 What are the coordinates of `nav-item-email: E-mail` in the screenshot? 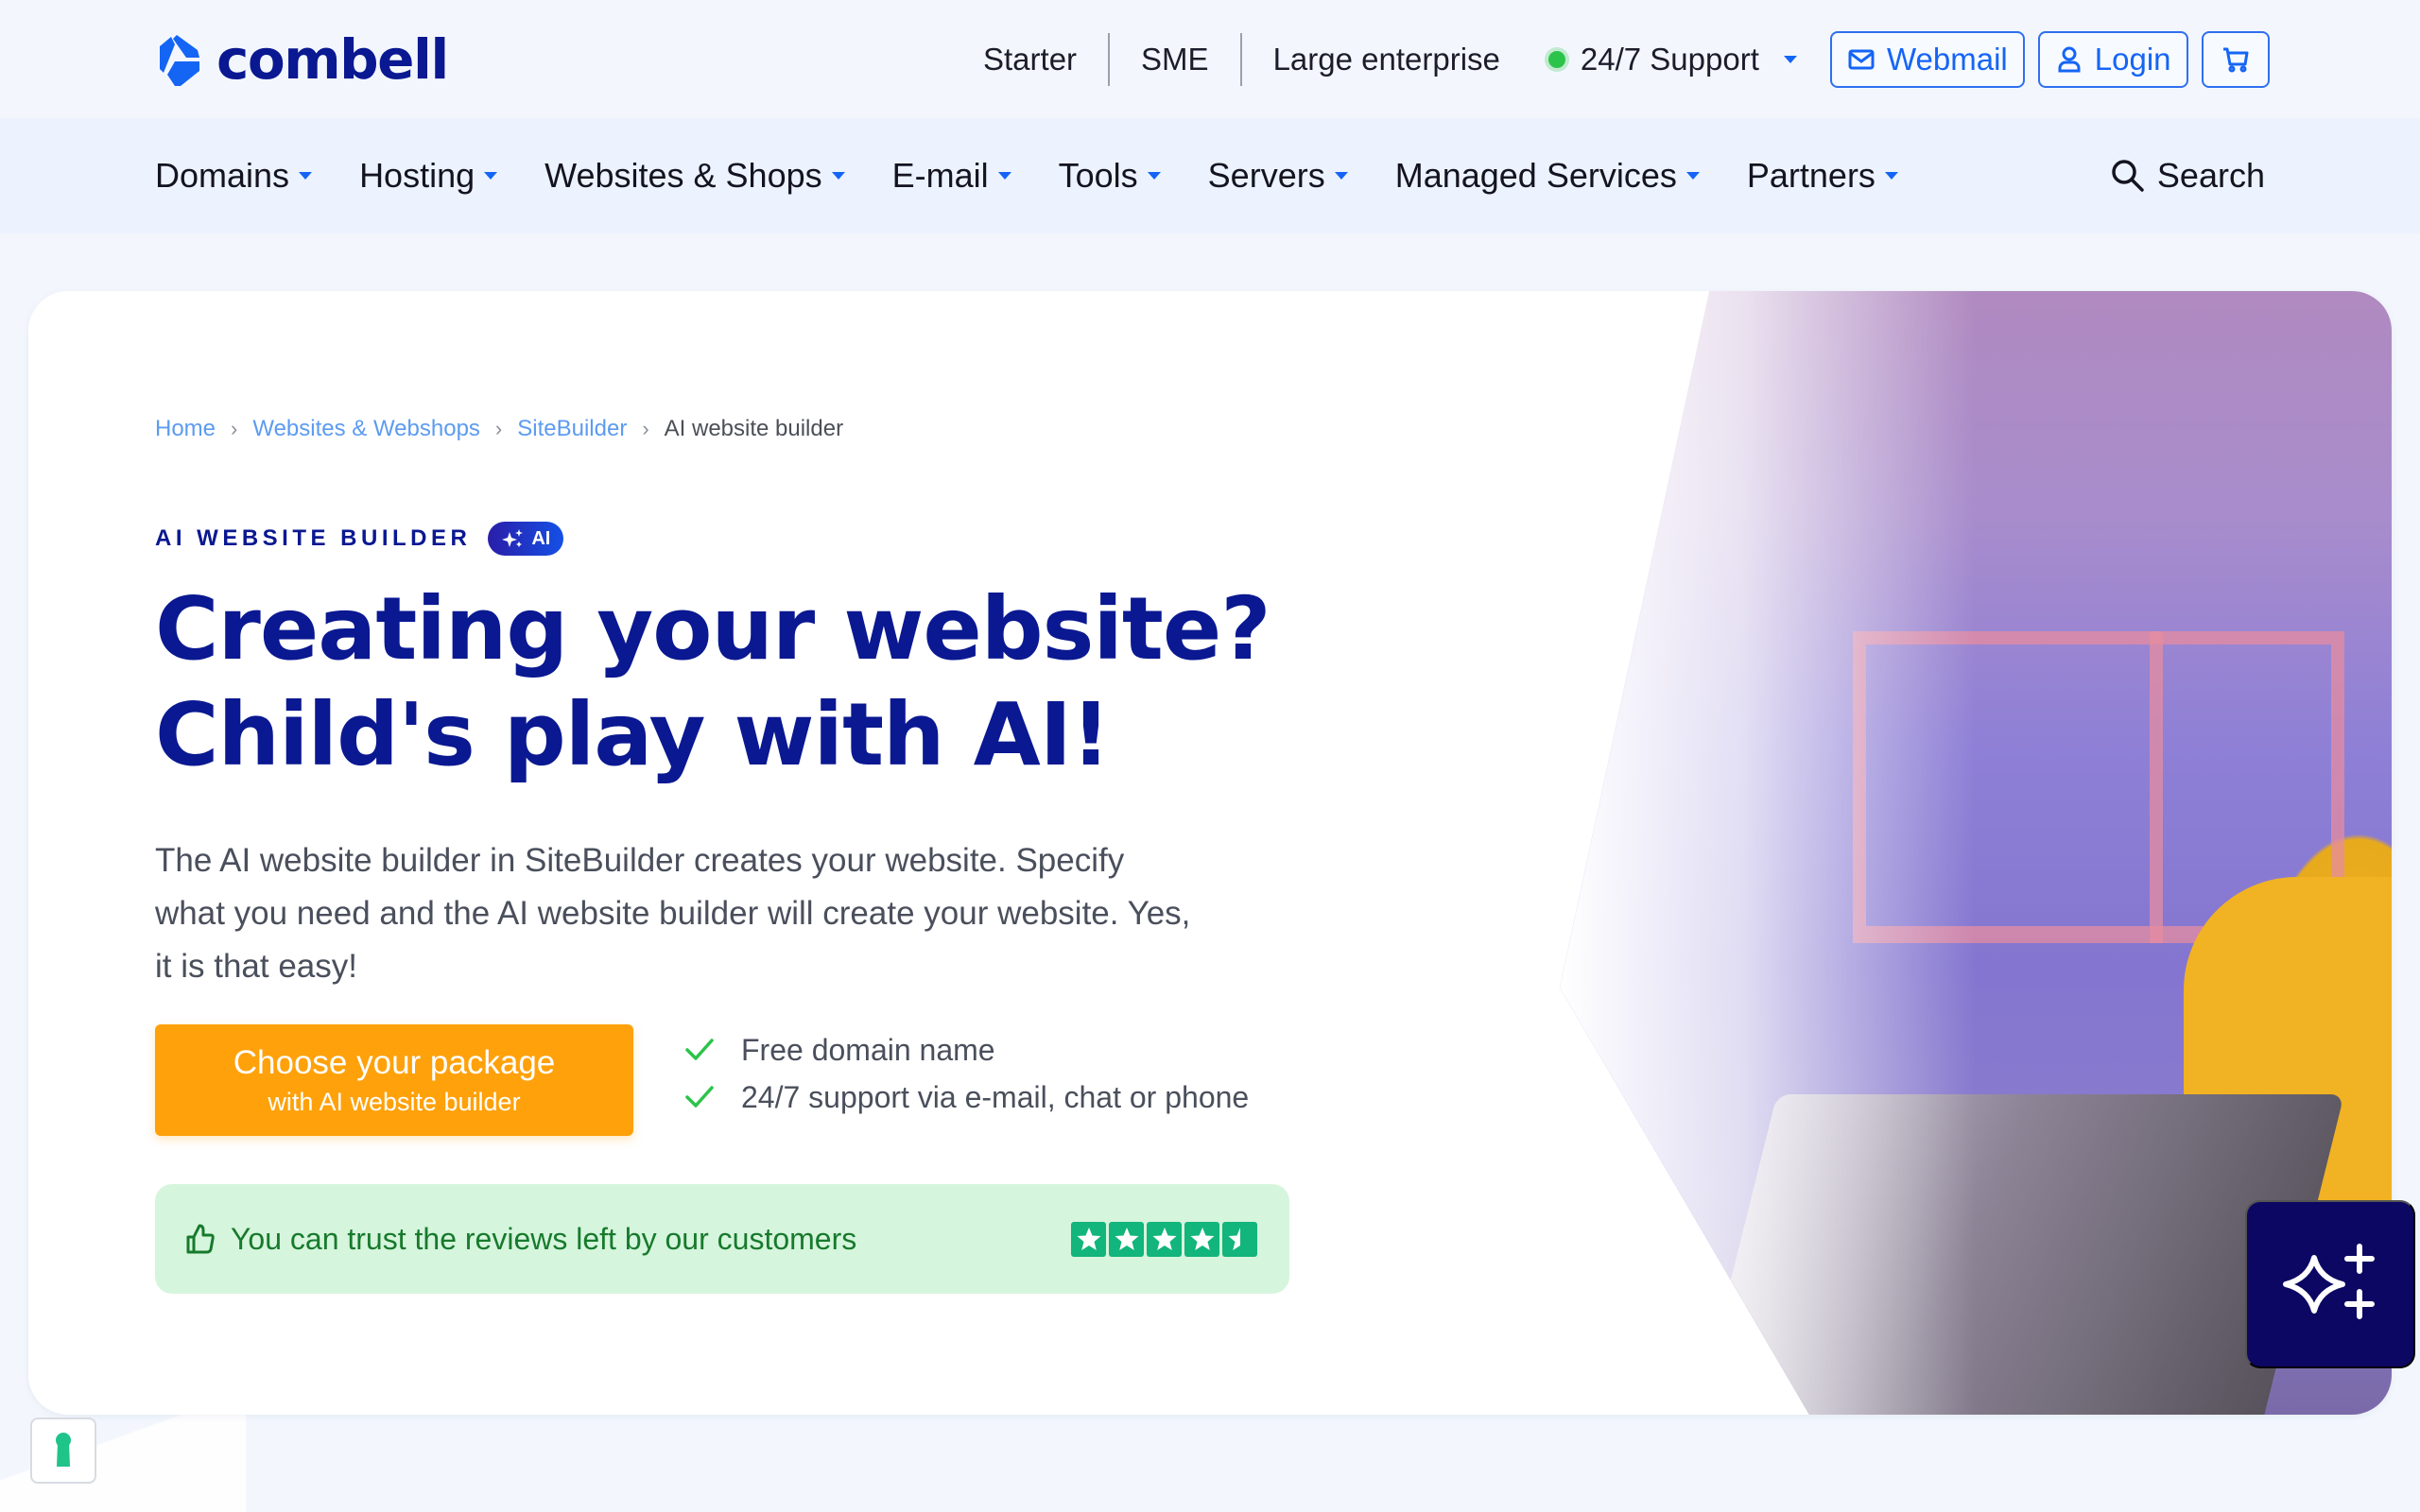 It's located at (952, 176).